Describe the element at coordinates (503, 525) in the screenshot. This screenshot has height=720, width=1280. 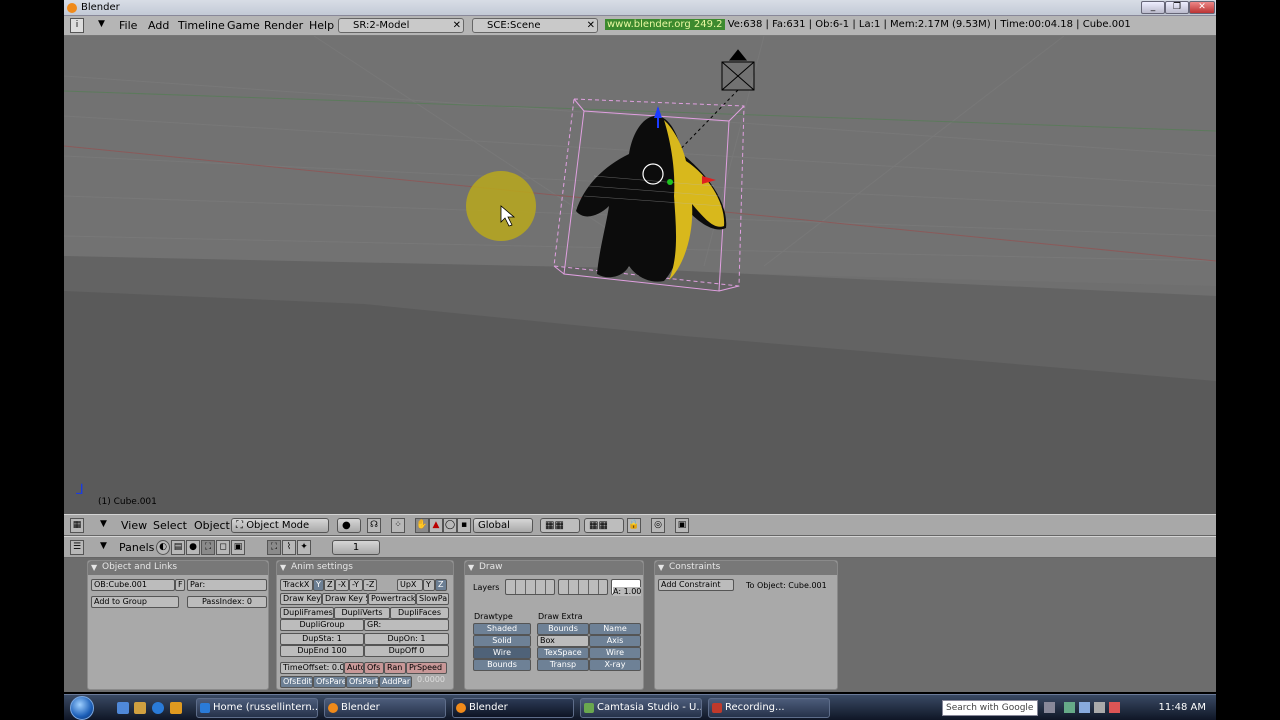
I see `orientation-selector: Global` at that location.